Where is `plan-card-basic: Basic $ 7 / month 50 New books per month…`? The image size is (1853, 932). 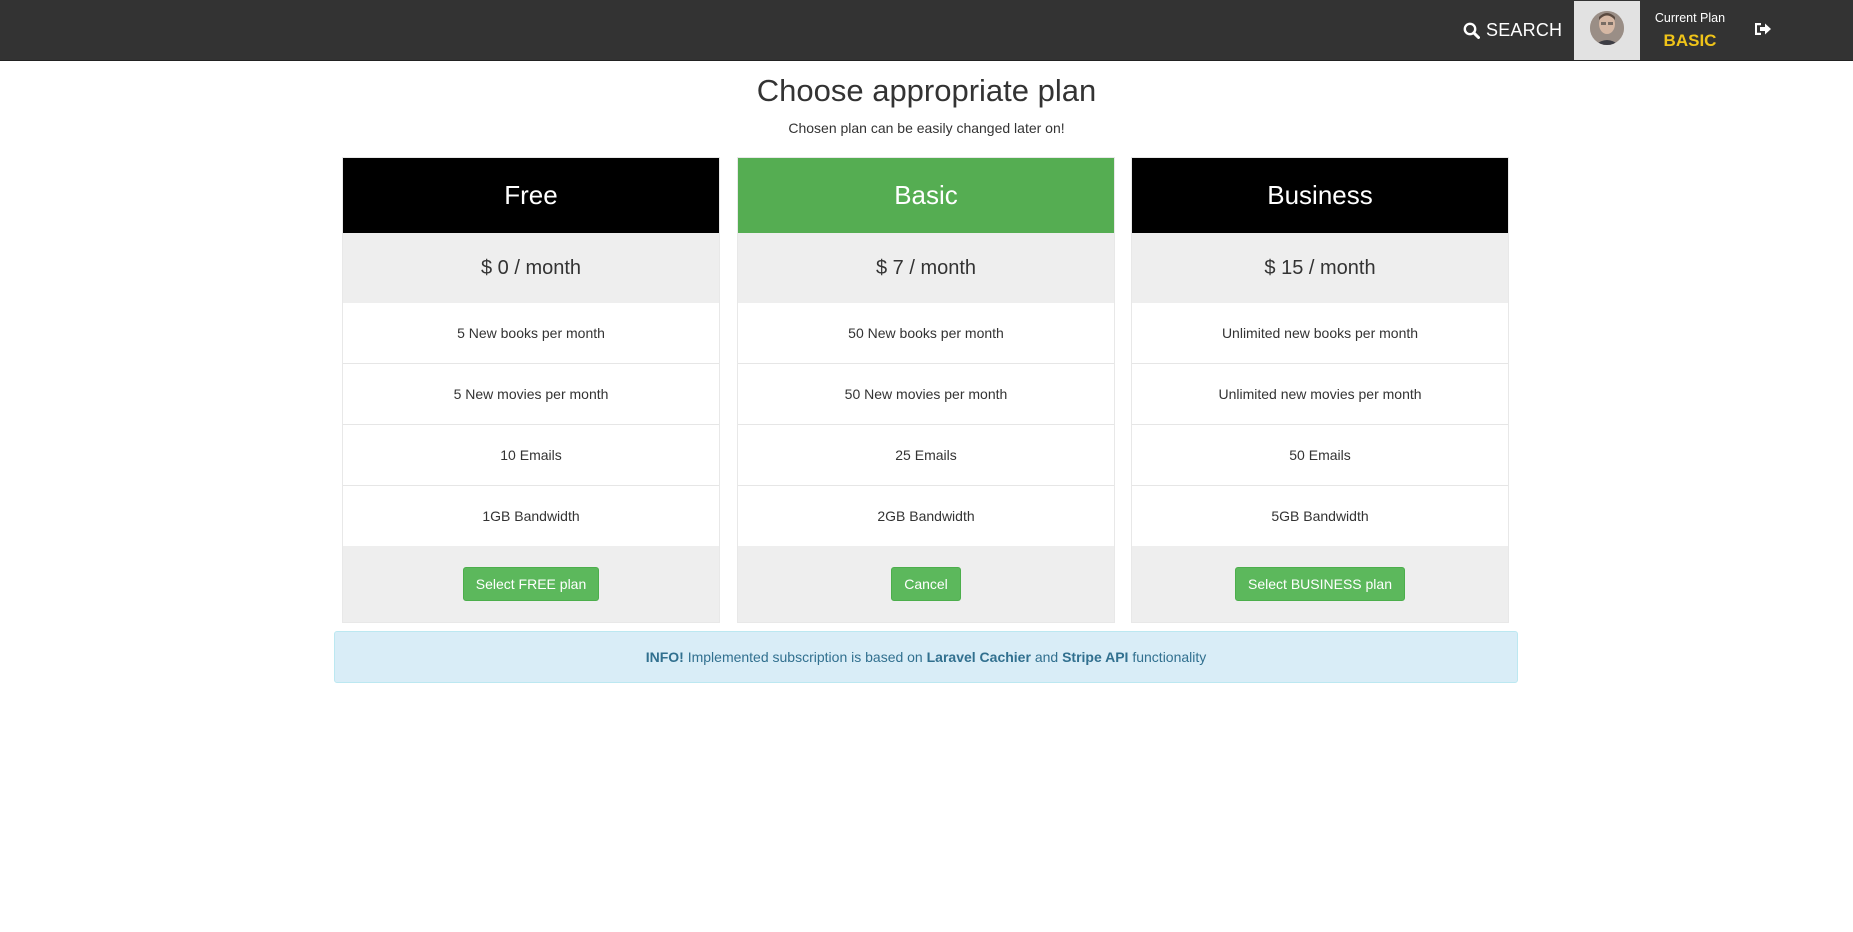 plan-card-basic: Basic $ 7 / month 50 New books per month… is located at coordinates (926, 390).